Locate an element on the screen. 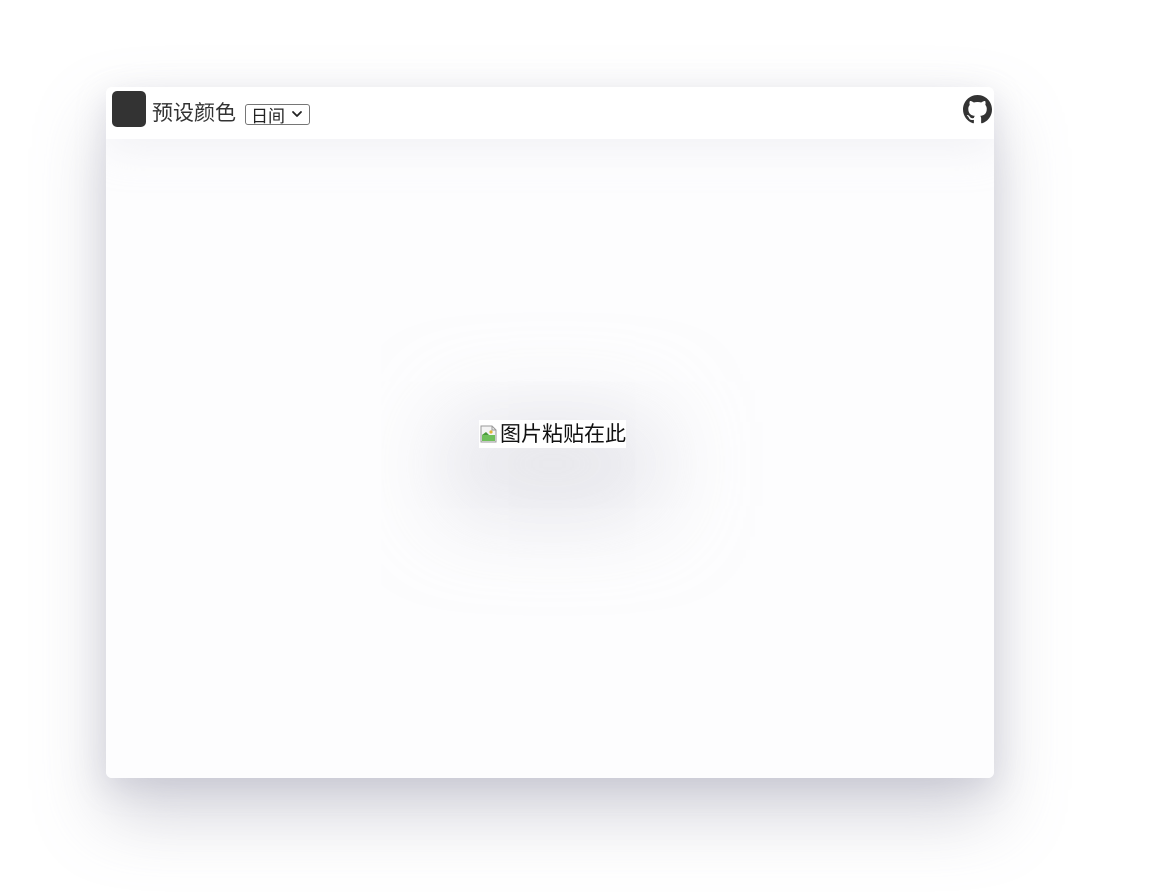 The height and width of the screenshot is (896, 1153). theme-mode-select: 日间 is located at coordinates (277, 115).